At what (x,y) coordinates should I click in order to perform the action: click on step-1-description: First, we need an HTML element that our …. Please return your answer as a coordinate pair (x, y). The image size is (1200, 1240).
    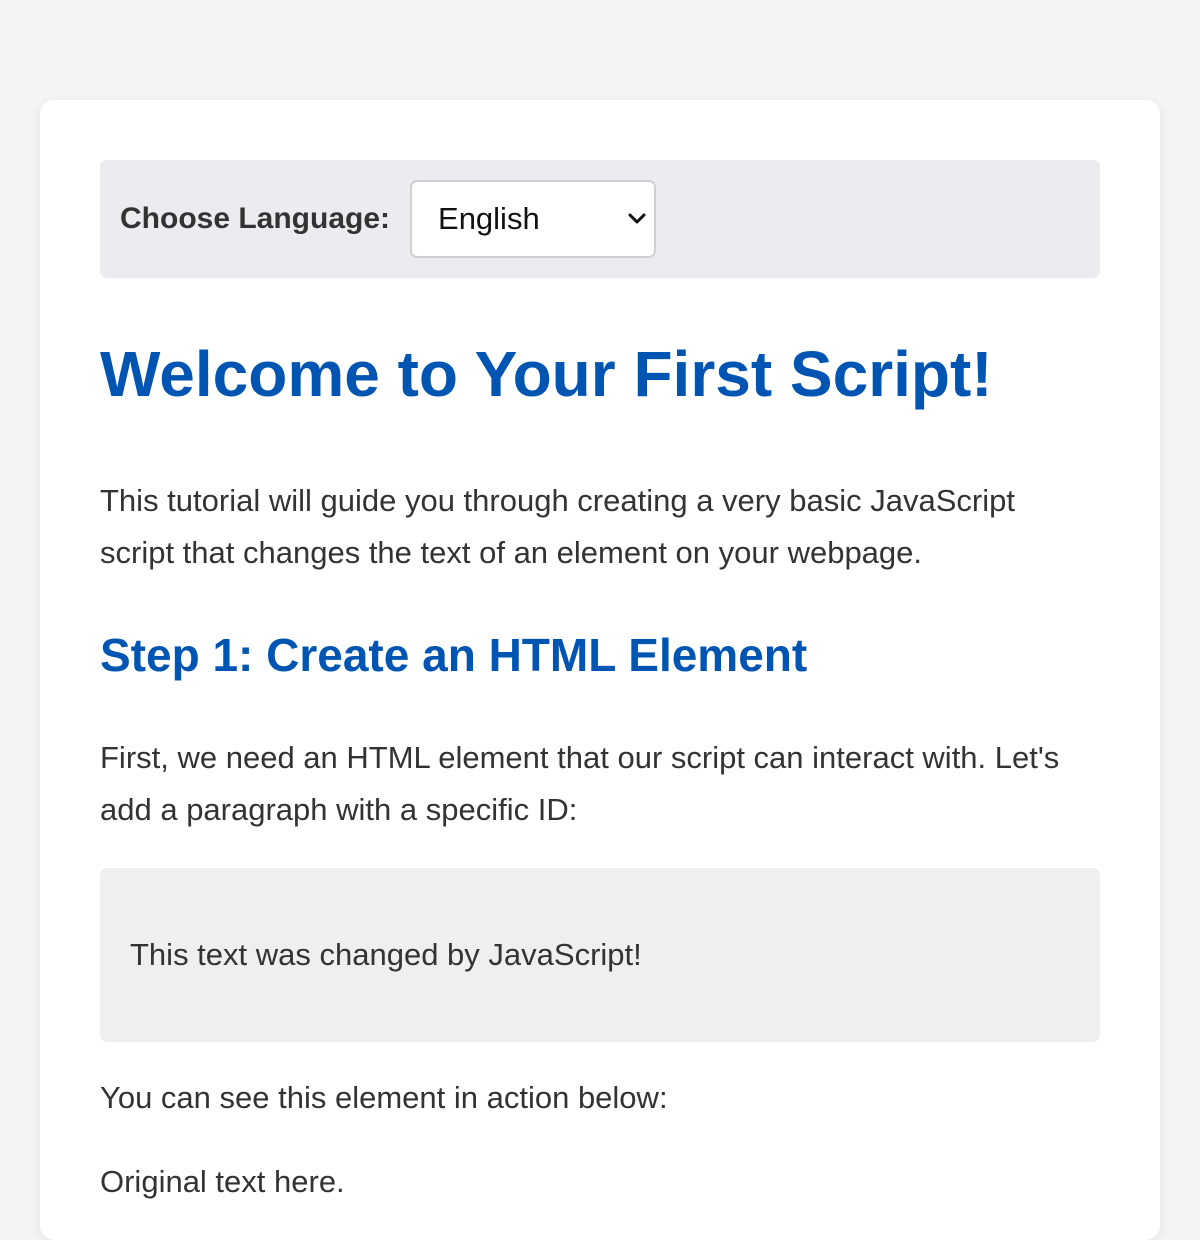
    Looking at the image, I should click on (580, 784).